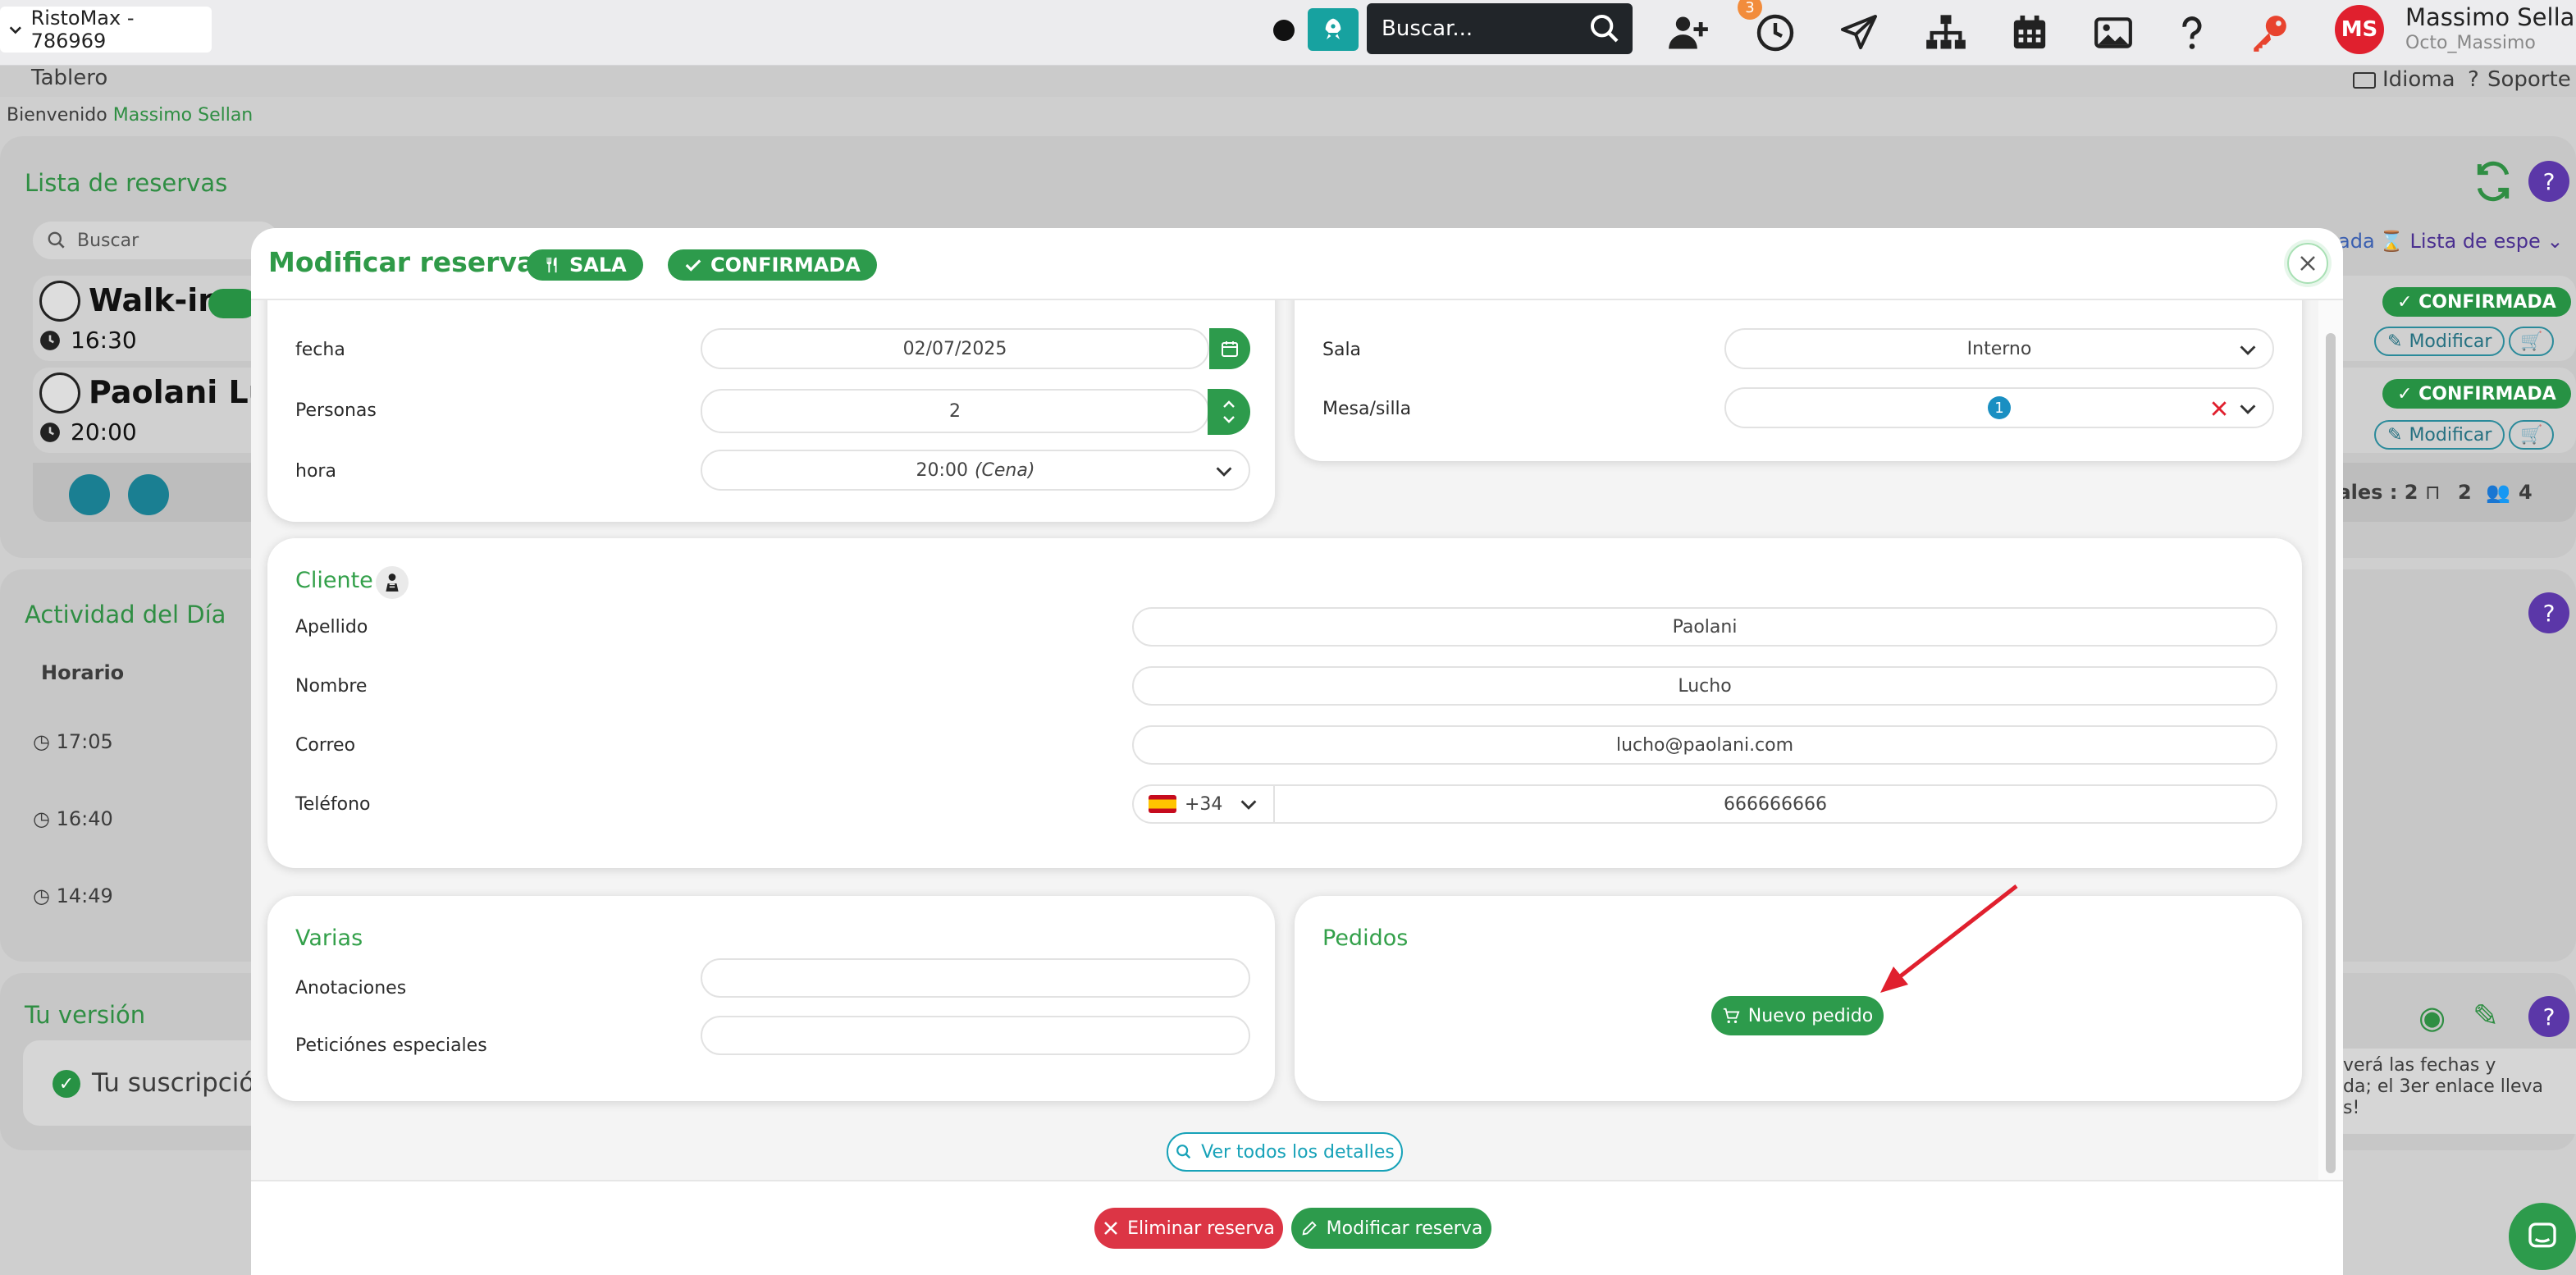 The image size is (2576, 1275). I want to click on time-select: 20:00 (Cena), so click(976, 470).